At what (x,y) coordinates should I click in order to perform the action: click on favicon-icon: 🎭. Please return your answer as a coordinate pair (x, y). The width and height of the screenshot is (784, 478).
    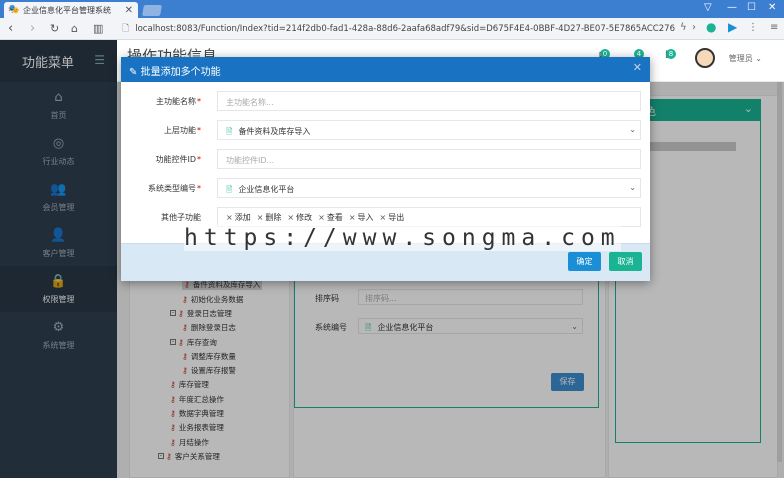
    Looking at the image, I should click on (14, 10).